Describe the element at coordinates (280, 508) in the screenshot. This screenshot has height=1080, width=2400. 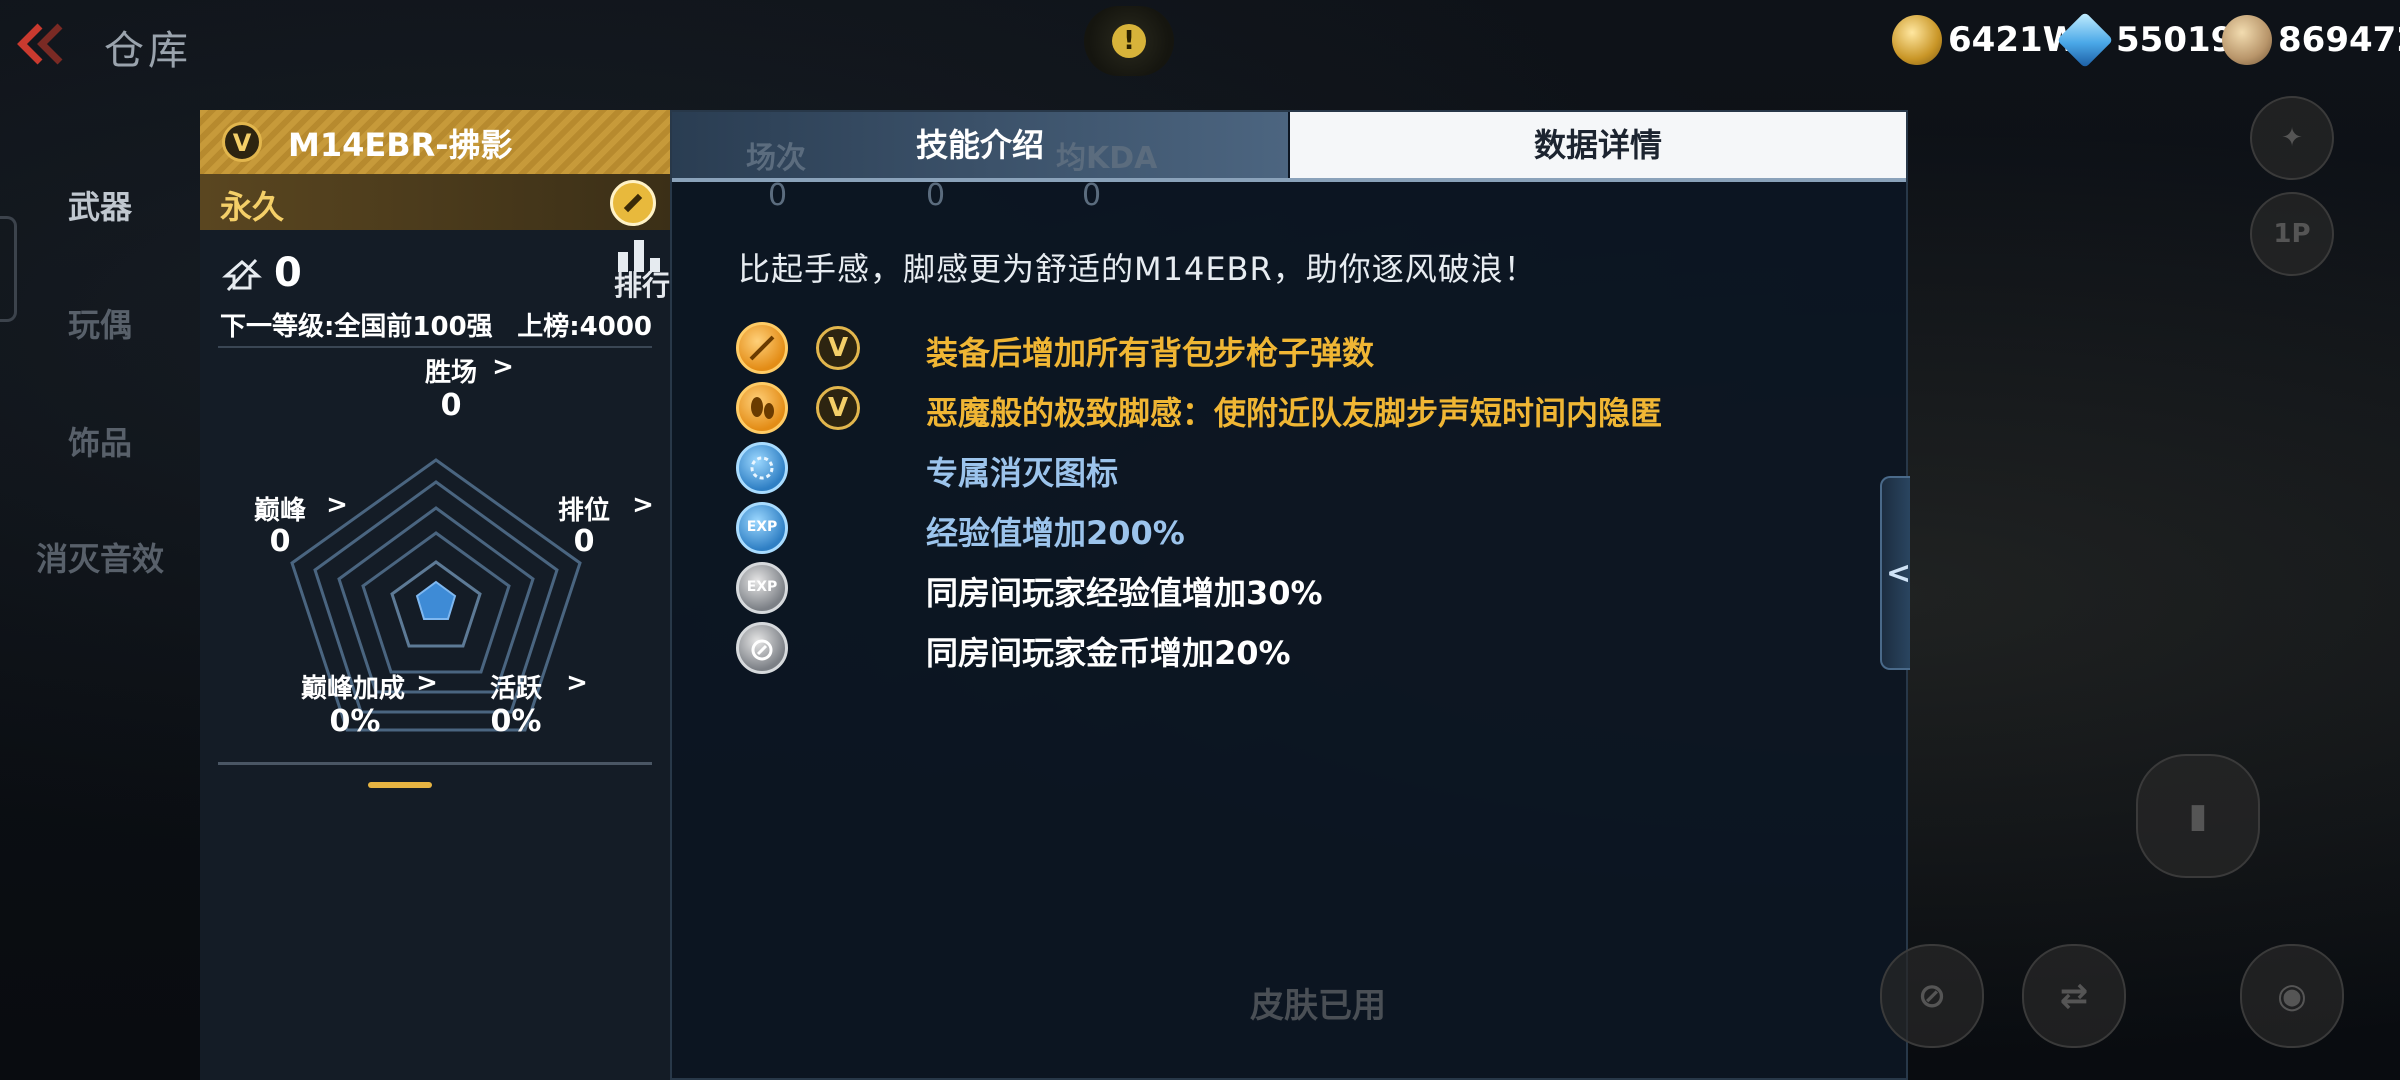
I see `stat-peak-label: 巅峰` at that location.